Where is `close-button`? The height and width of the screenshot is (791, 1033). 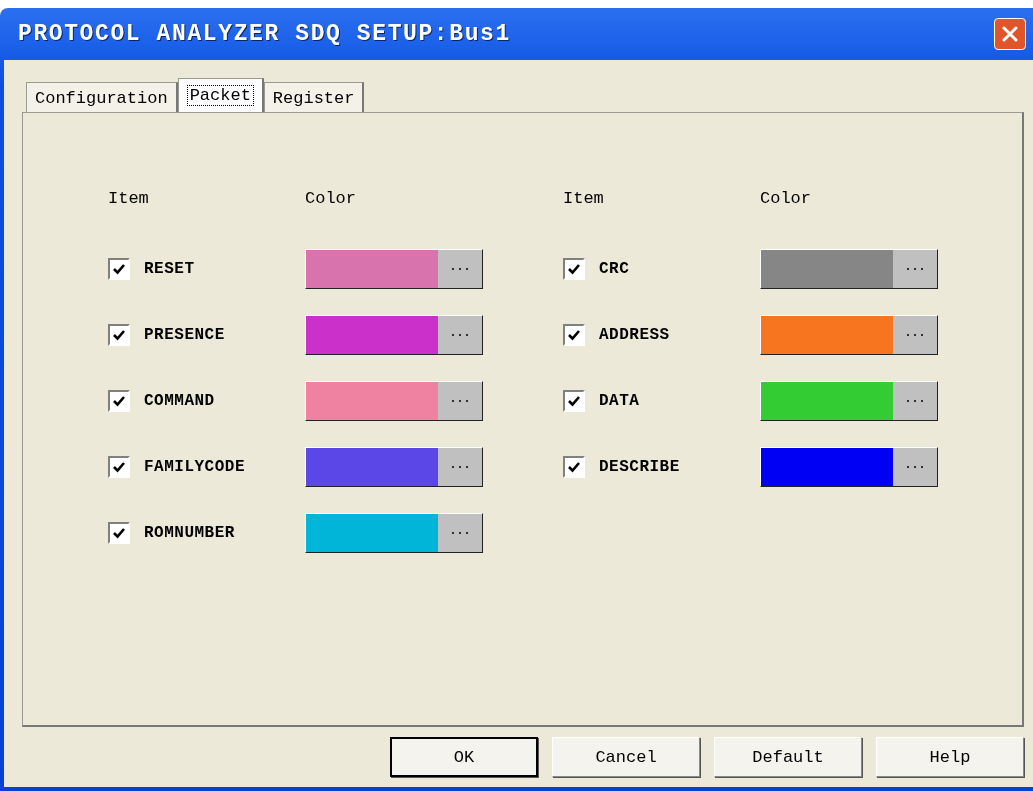
close-button is located at coordinates (1010, 34).